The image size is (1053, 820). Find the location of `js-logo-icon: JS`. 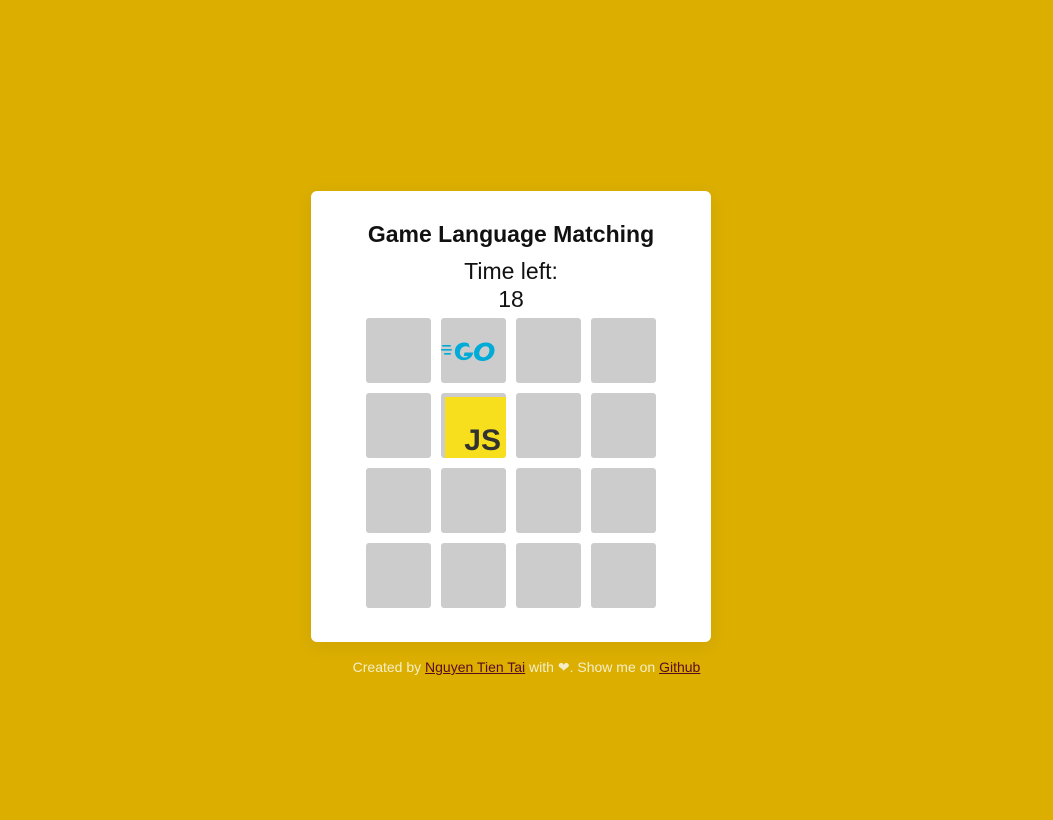

js-logo-icon: JS is located at coordinates (475, 427).